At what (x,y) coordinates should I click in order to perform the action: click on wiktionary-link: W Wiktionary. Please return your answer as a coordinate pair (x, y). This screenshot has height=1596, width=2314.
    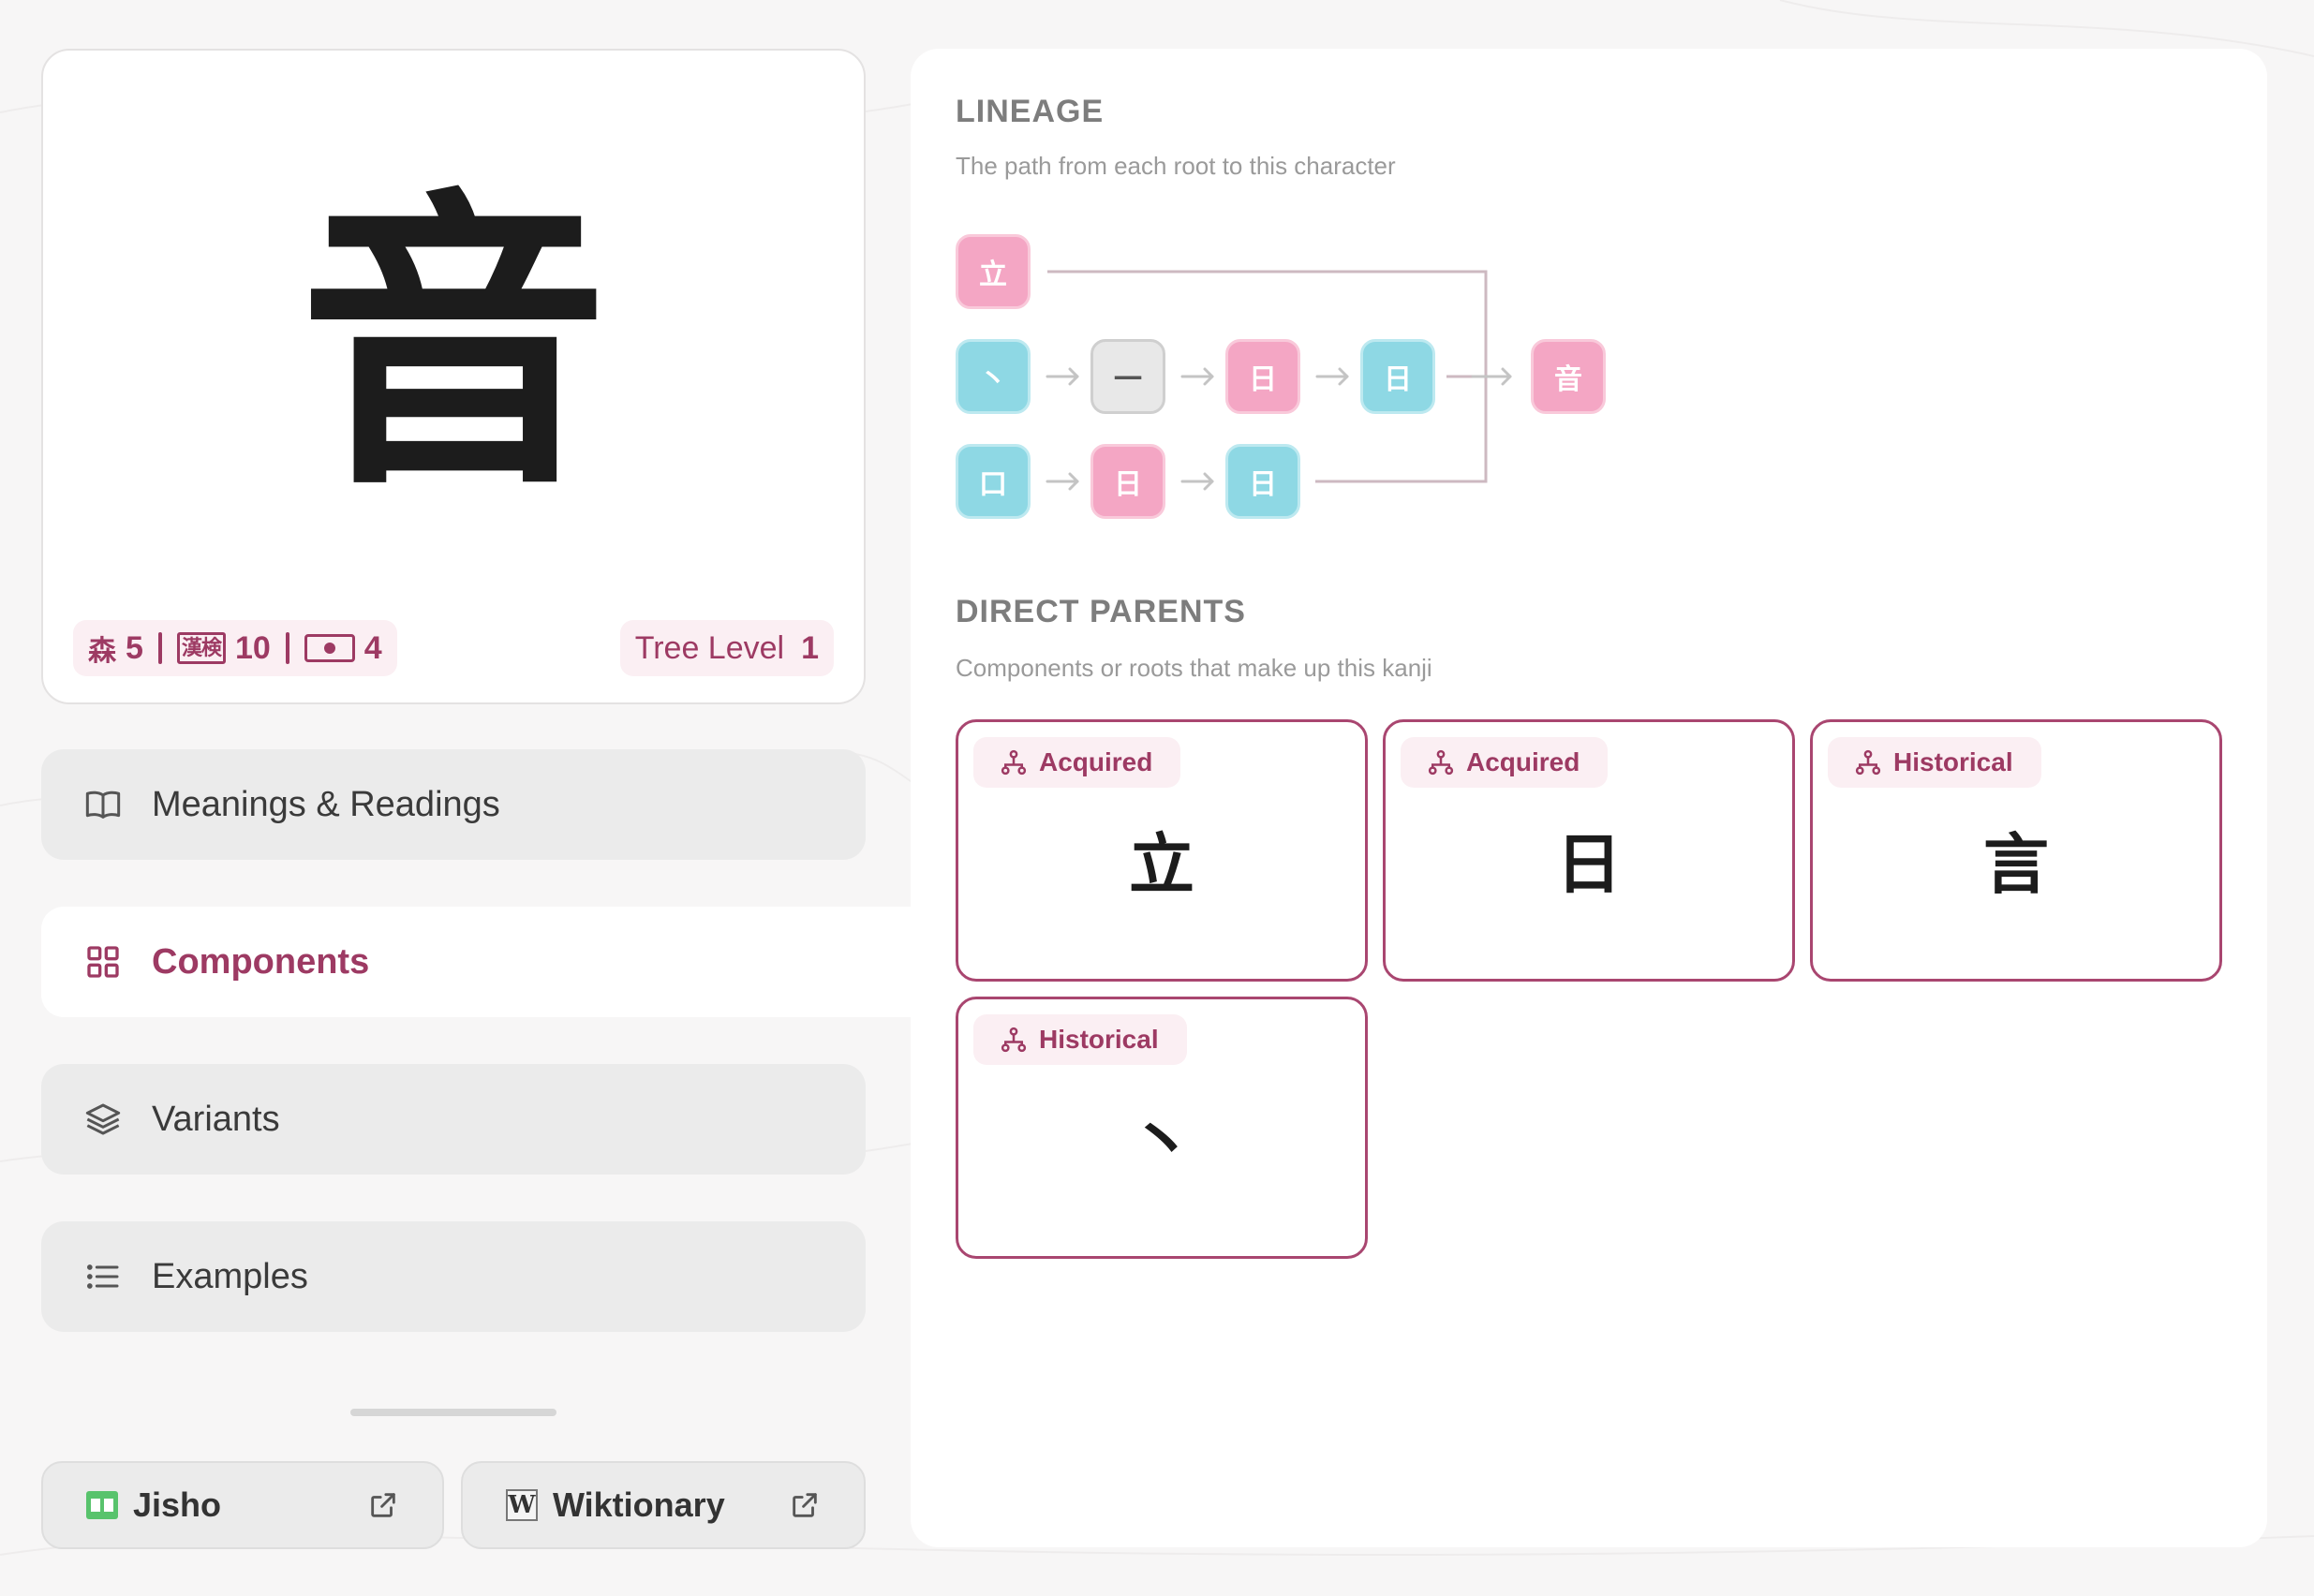
    Looking at the image, I should click on (663, 1505).